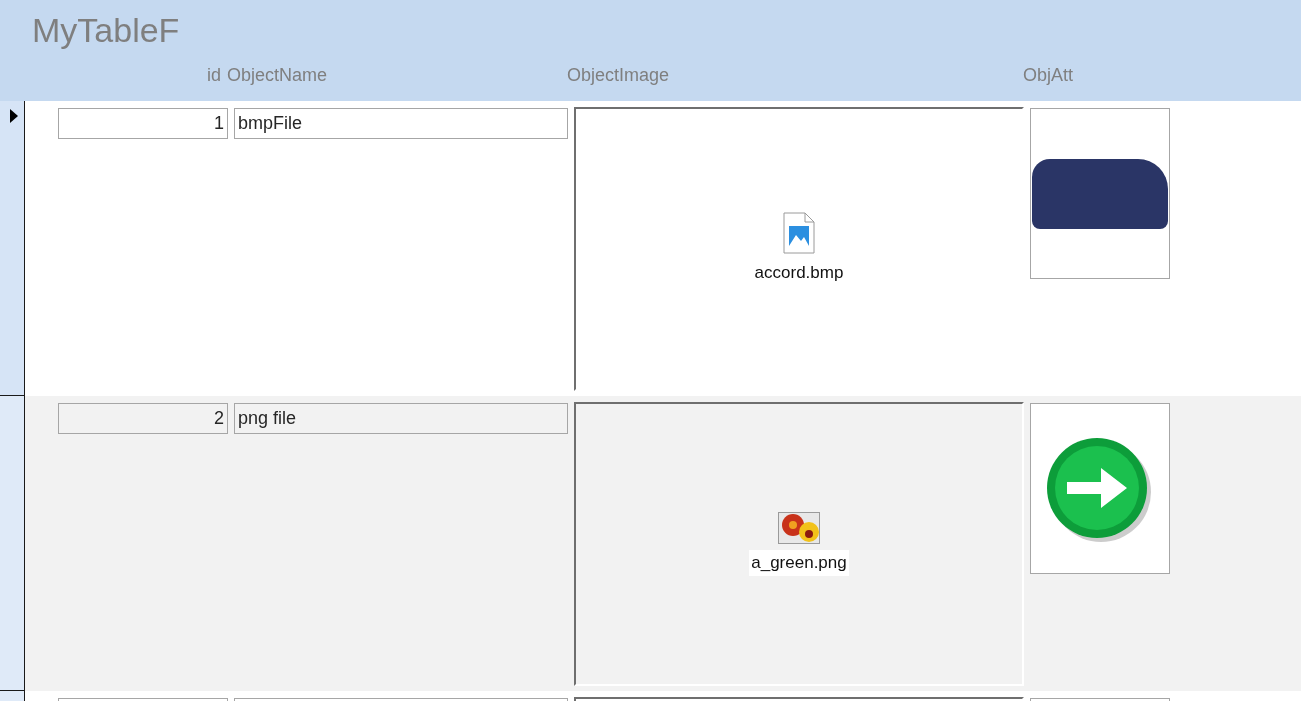 The height and width of the screenshot is (701, 1301). What do you see at coordinates (143, 123) in the screenshot?
I see `id-field: 1` at bounding box center [143, 123].